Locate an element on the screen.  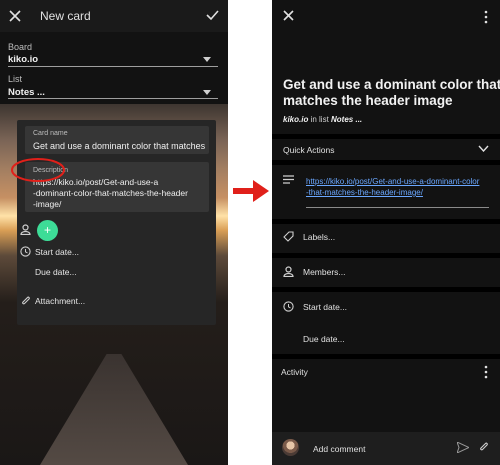
page-title: New card is located at coordinates (65, 16).